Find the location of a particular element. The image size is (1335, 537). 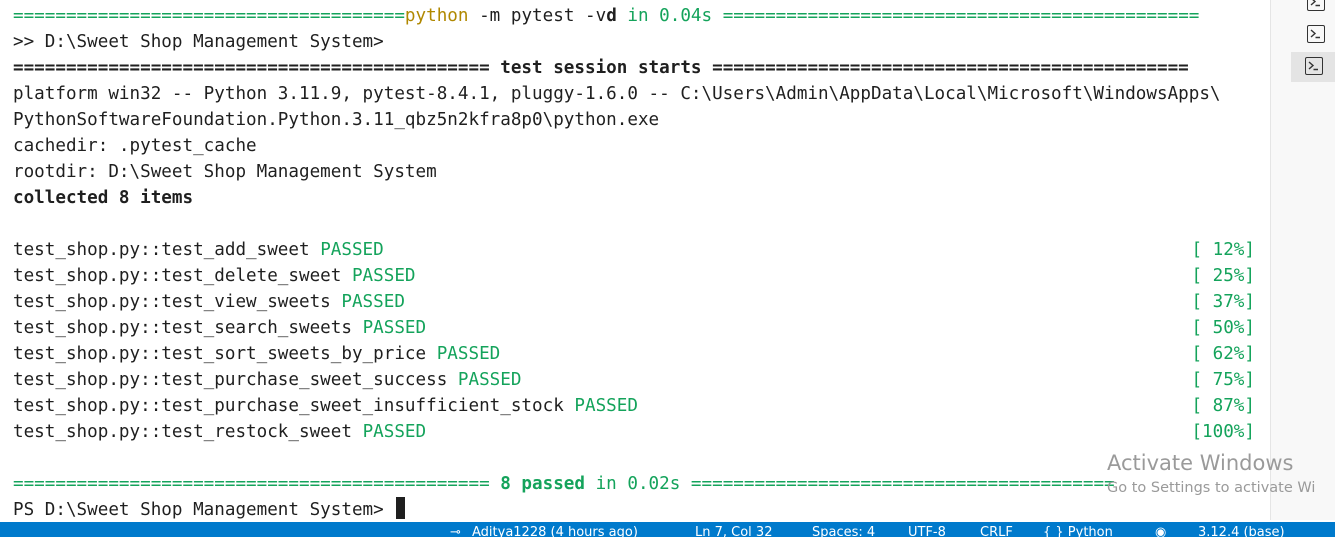

active-prompt-line: PS D:\Sweet Shop Management System> is located at coordinates (209, 508).